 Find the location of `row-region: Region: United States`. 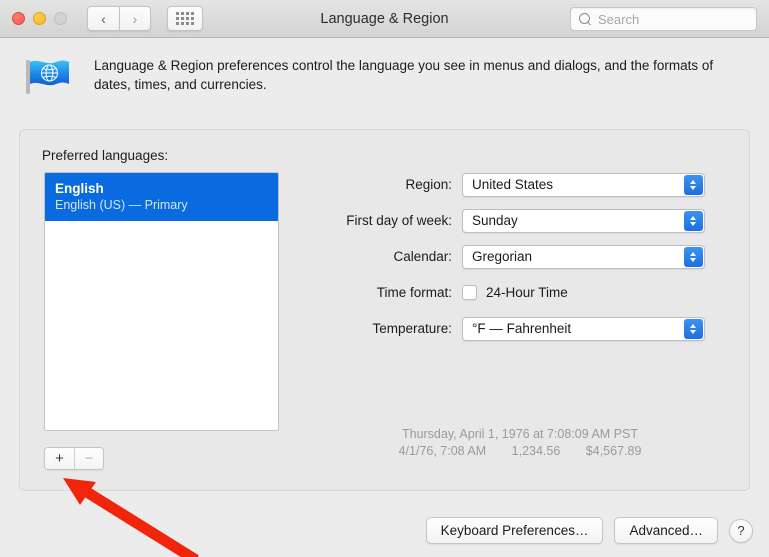

row-region: Region: United States is located at coordinates (520, 184).